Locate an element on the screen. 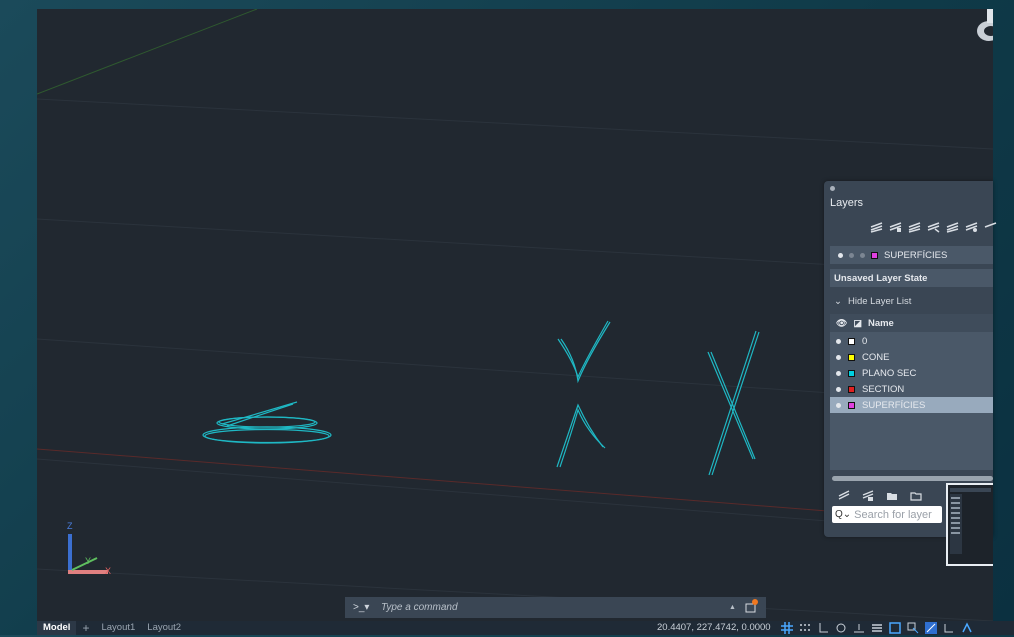 This screenshot has width=1014, height=637. layers-title: Layers is located at coordinates (847, 203).